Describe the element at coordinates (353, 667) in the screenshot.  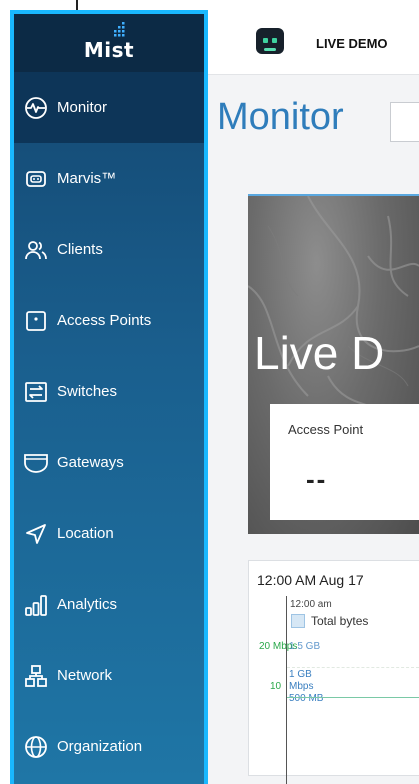
I see `chart-gridline` at that location.